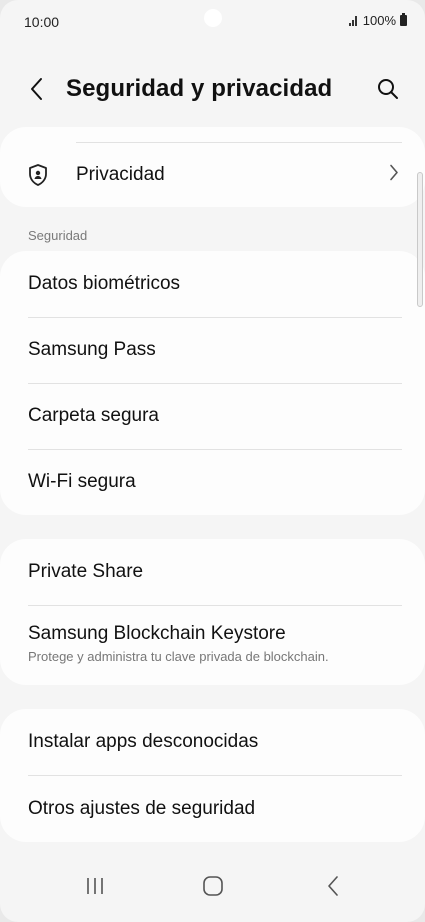 The image size is (425, 922). I want to click on back-icon, so click(333, 886).